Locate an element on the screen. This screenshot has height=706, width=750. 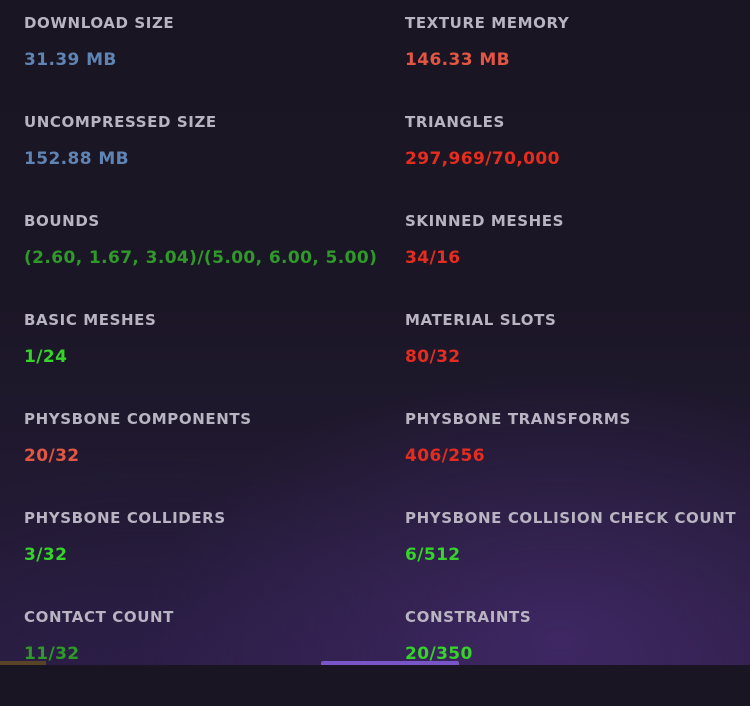
stat-download-size: DOWNLOAD SIZE 31.39 MB is located at coordinates (214, 62).